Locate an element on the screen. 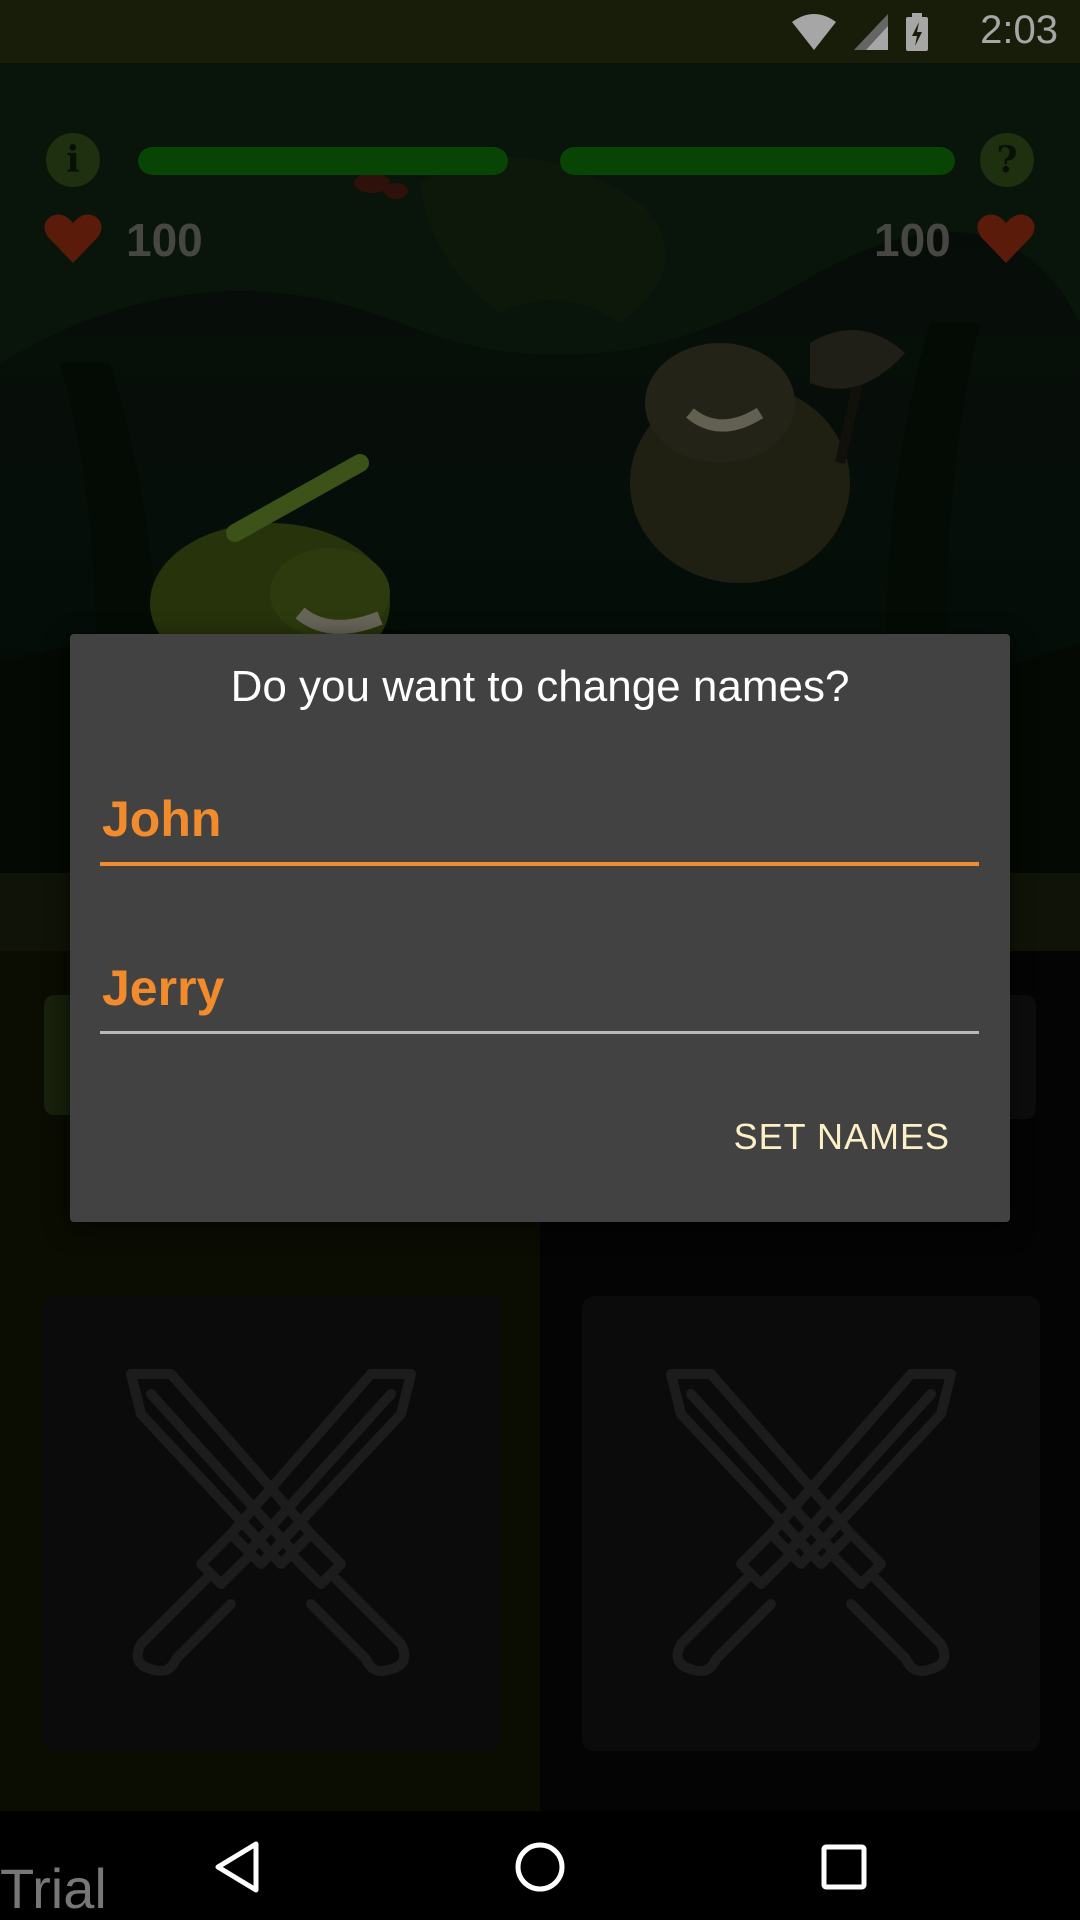 Image resolution: width=1080 pixels, height=1920 pixels. back-button is located at coordinates (237, 1867).